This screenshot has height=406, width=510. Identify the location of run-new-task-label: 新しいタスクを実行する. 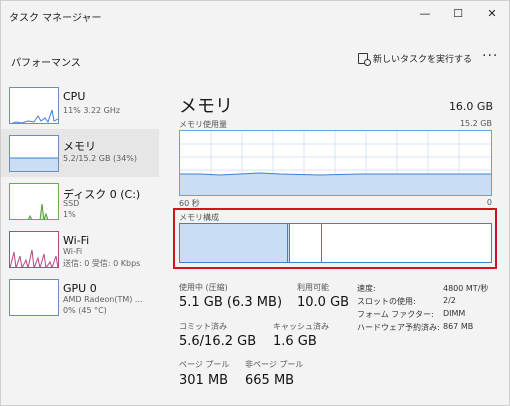
(423, 60).